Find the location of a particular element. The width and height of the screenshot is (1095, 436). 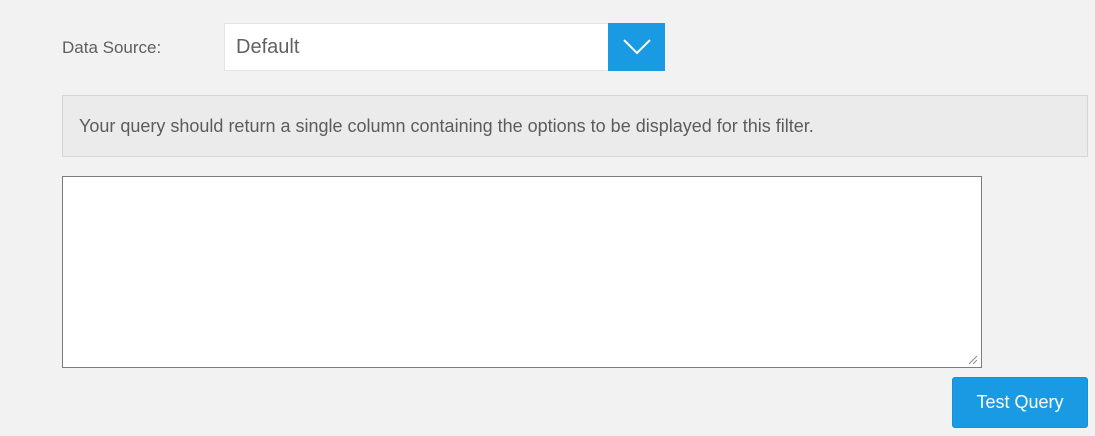

data-source-dropdown-button is located at coordinates (636, 47).